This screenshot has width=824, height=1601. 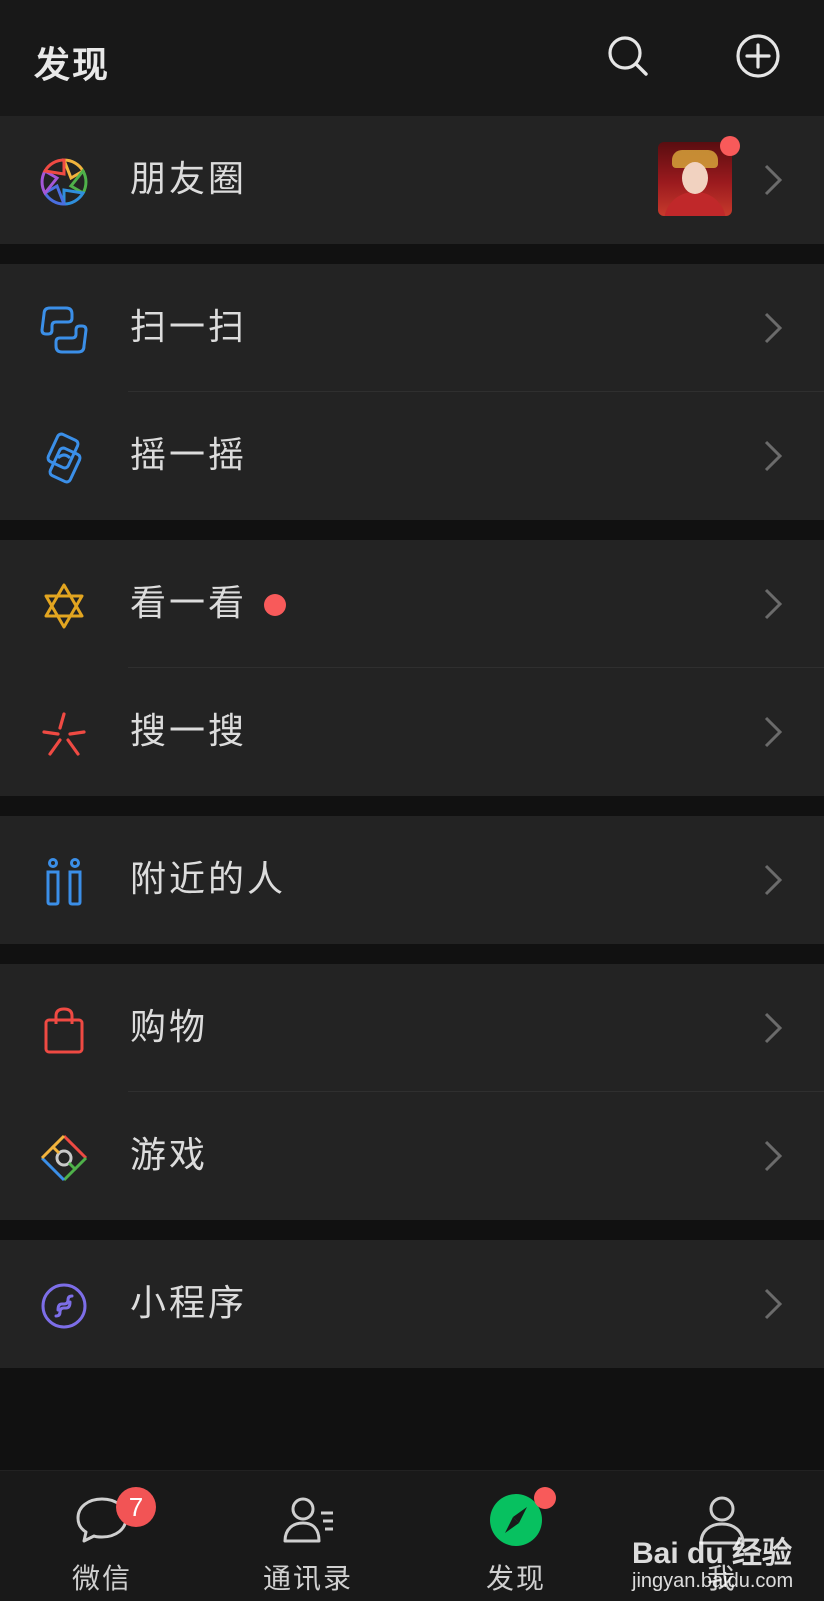 I want to click on menu-item-games: 游戏, so click(x=412, y=1156).